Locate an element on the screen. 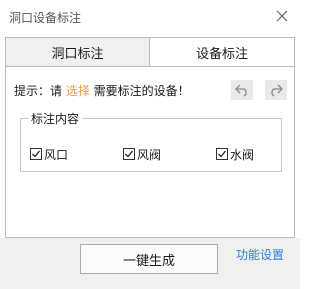  undo-icon is located at coordinates (241, 90).